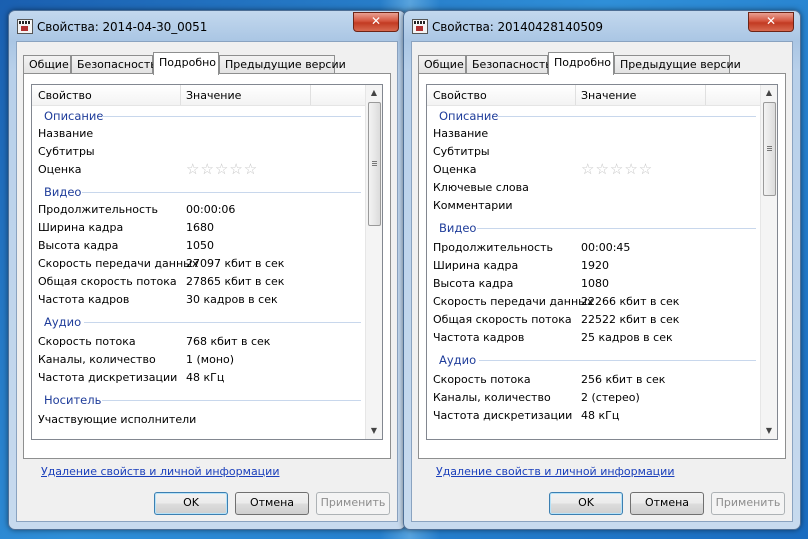  I want to click on property-row: Скорость потока 768 кбит в сек, so click(198, 342).